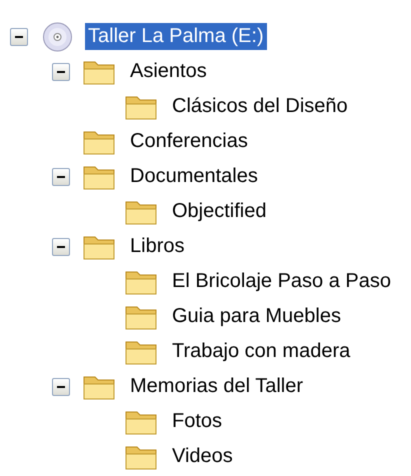 This screenshot has width=411, height=476. Describe the element at coordinates (216, 386) in the screenshot. I see `tree-item: Memorias del Taller` at that location.